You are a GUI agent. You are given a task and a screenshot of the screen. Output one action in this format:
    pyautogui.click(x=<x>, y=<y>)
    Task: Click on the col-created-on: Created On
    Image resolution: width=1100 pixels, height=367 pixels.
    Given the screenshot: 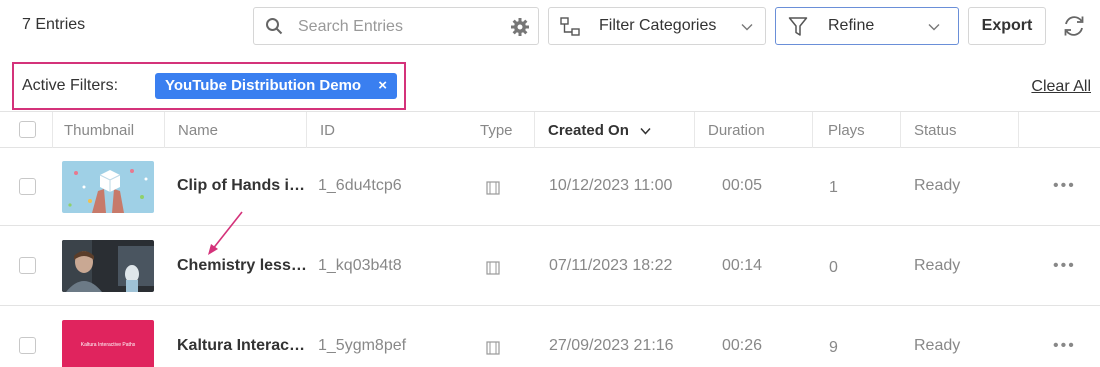 What is the action you would take?
    pyautogui.click(x=588, y=130)
    